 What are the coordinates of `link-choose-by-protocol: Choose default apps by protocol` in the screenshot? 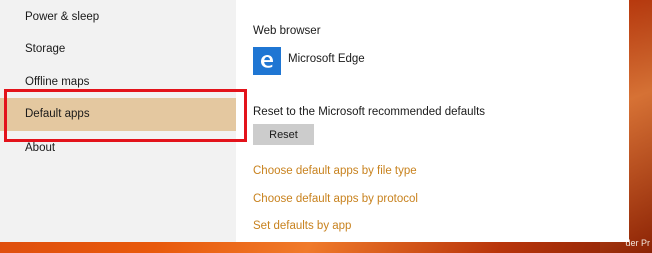 It's located at (335, 199).